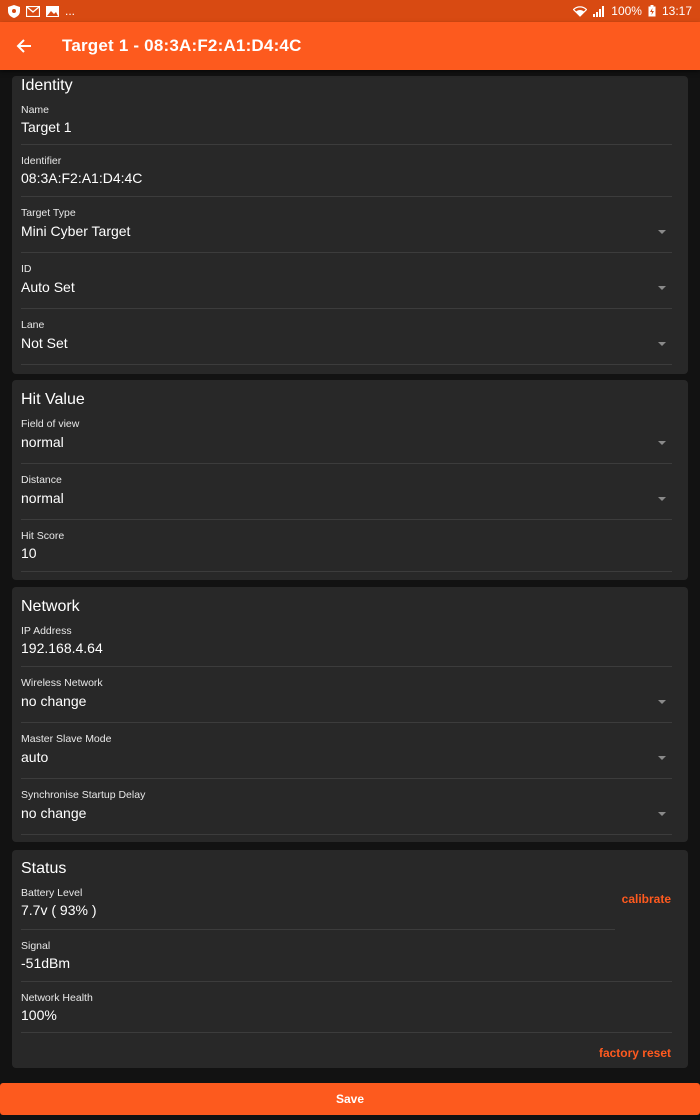 The width and height of the screenshot is (700, 1120). I want to click on battery-level-label: Battery Level, so click(52, 893).